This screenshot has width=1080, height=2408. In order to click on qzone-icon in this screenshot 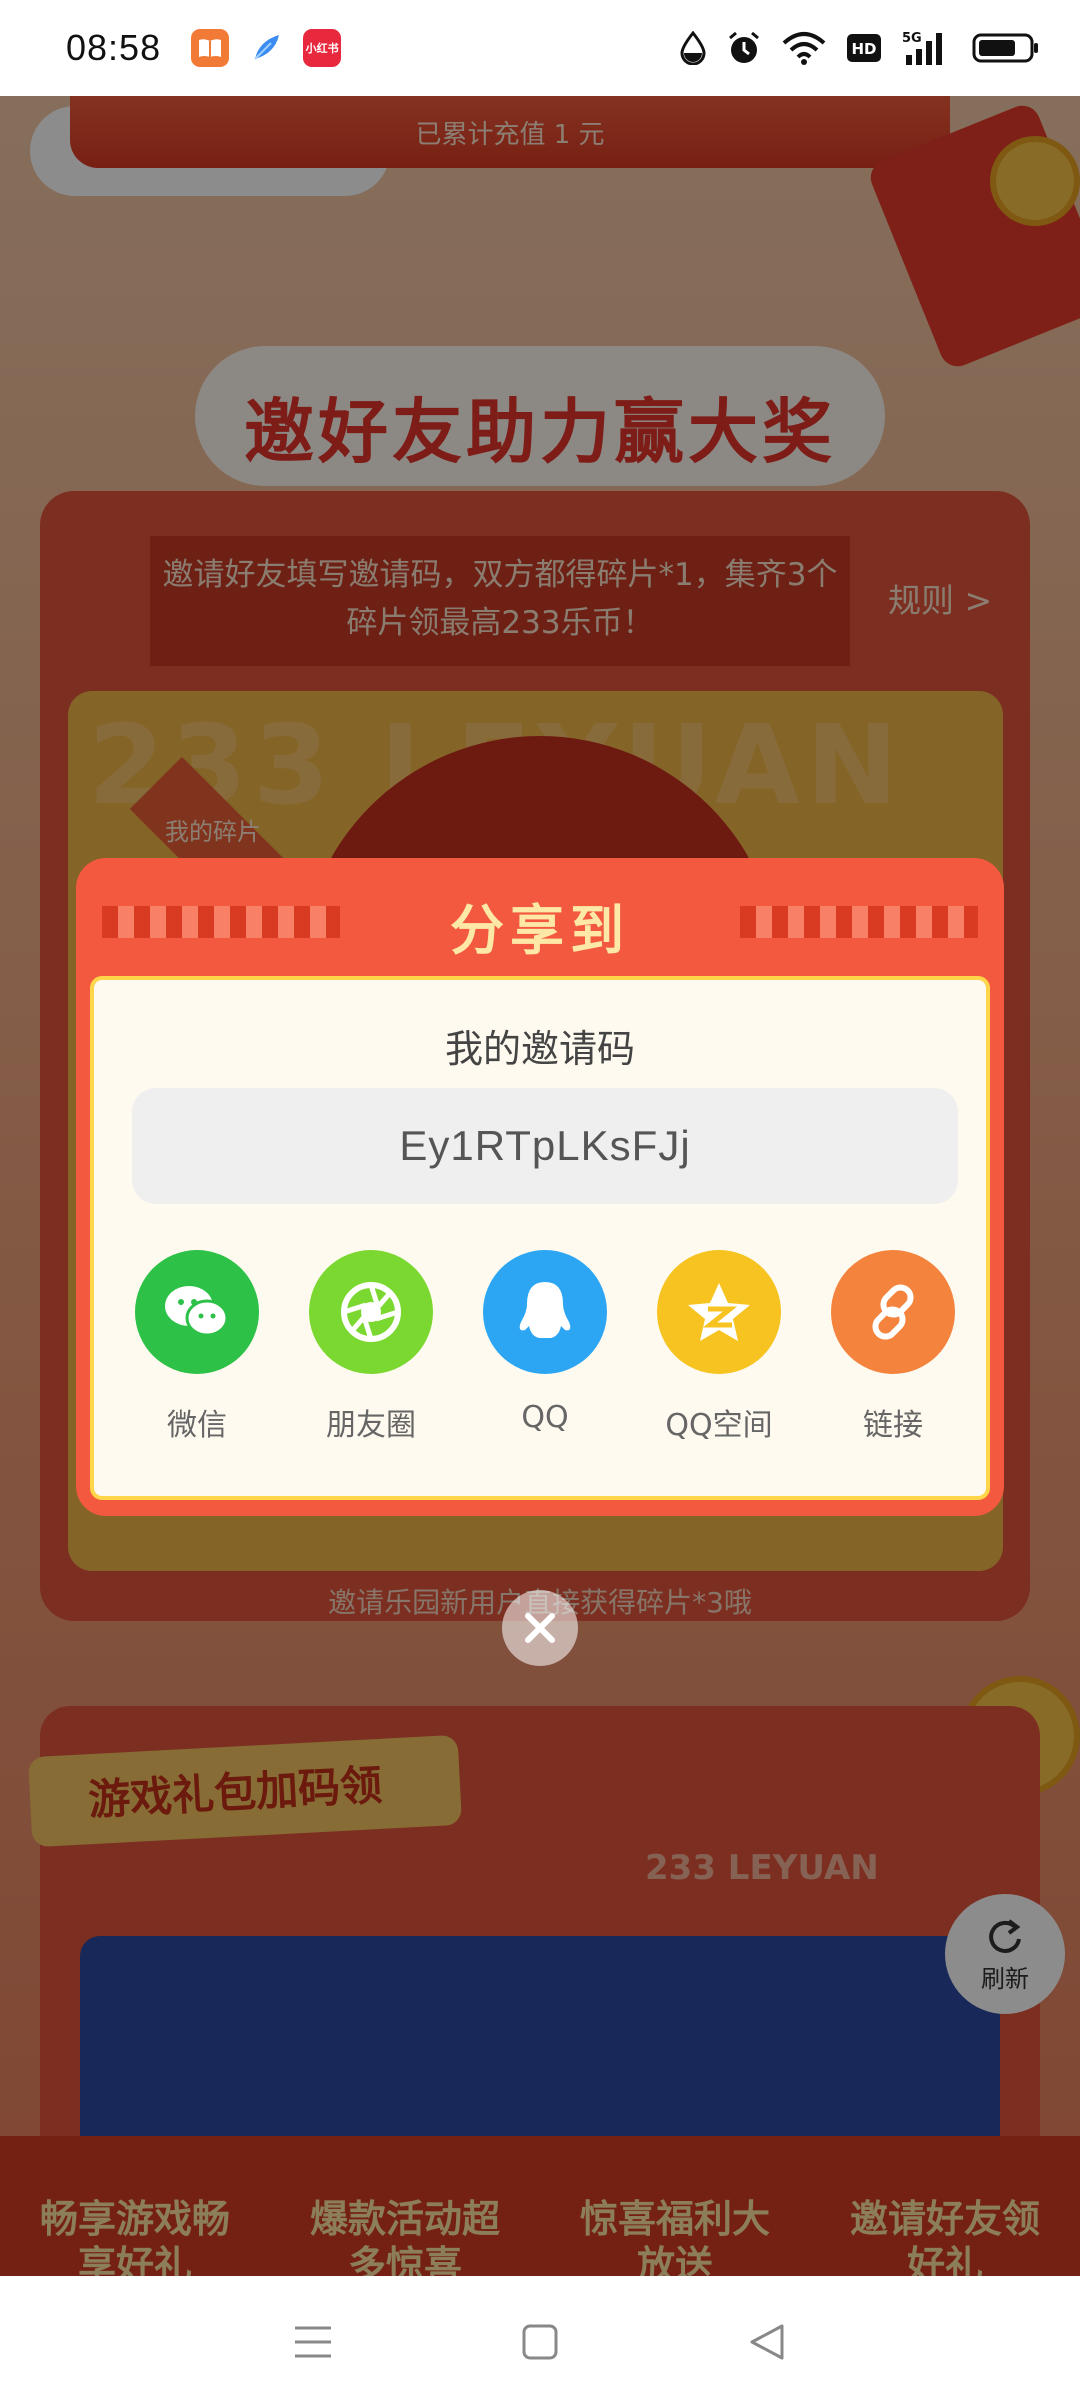, I will do `click(719, 1312)`.